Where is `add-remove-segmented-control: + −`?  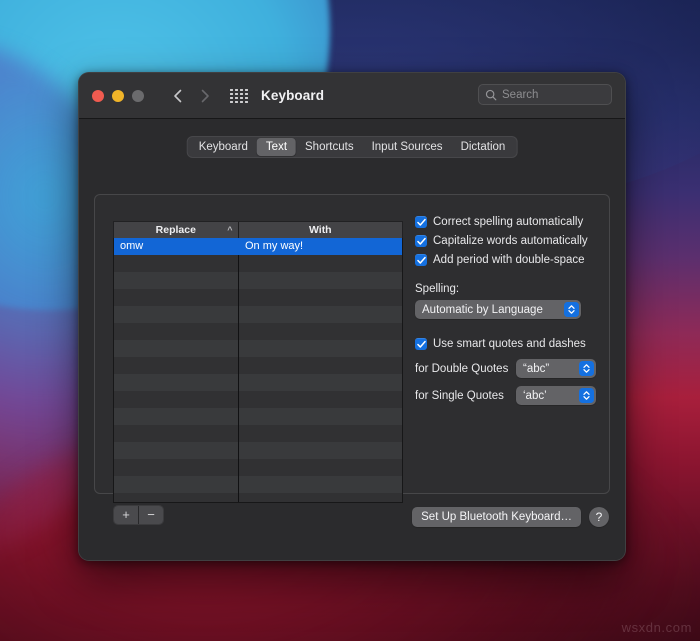
add-remove-segmented-control: + − is located at coordinates (138, 515).